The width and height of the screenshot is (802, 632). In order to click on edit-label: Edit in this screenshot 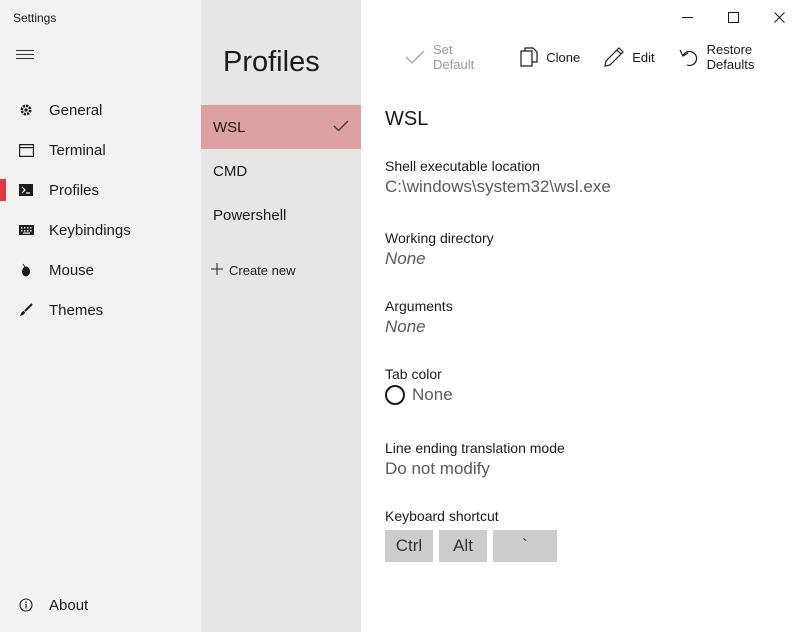, I will do `click(643, 57)`.